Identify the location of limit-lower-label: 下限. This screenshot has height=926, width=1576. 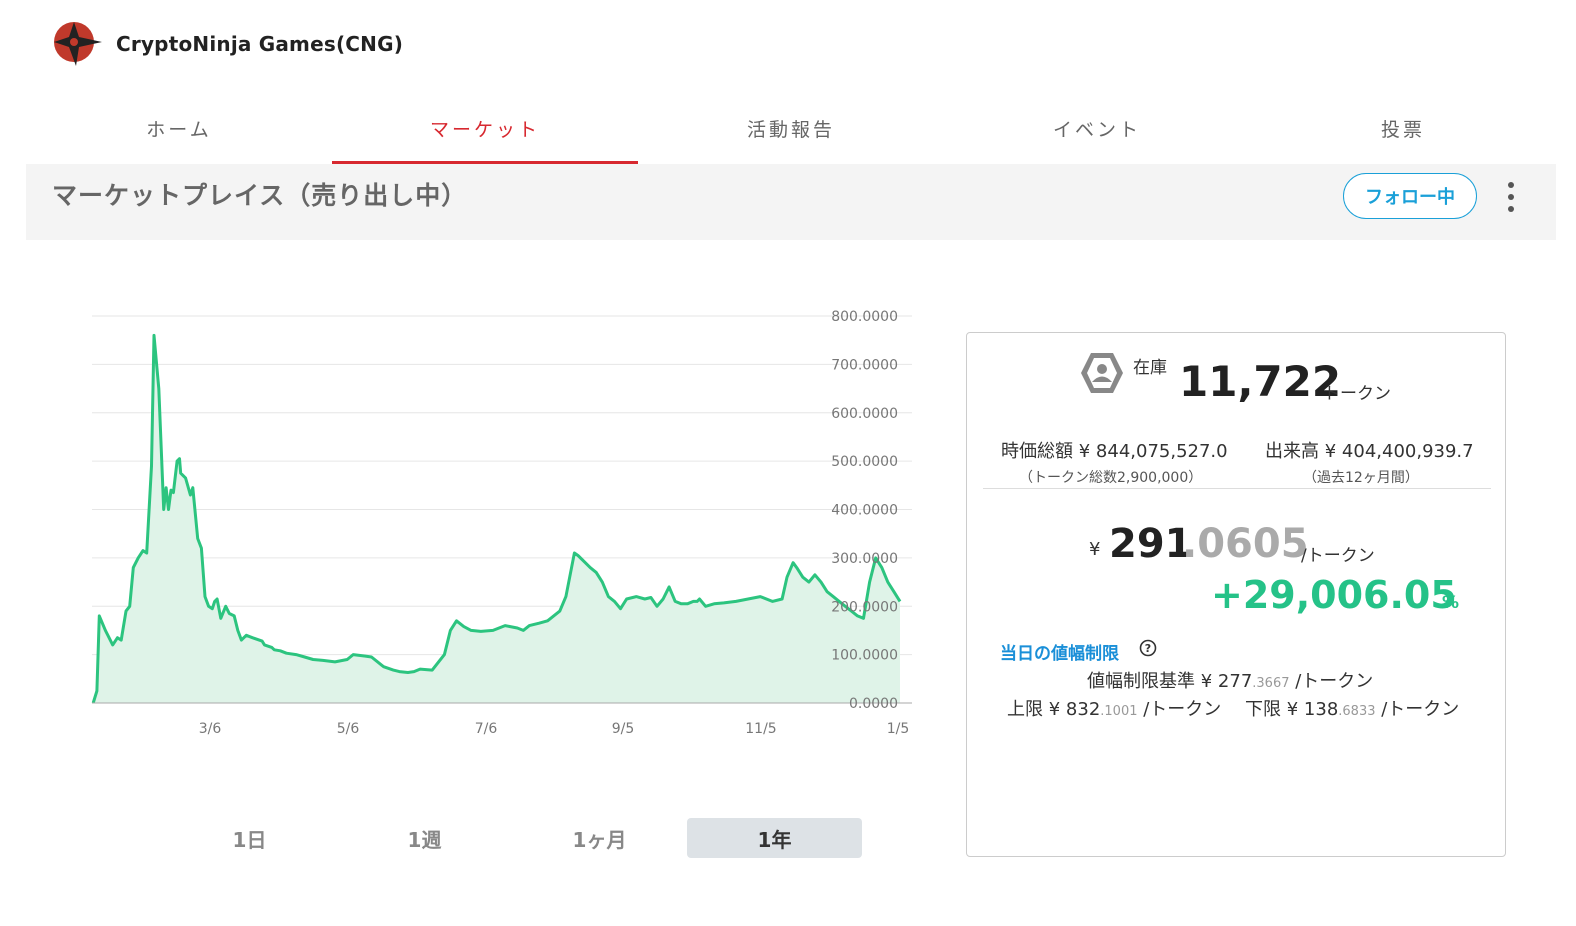
(1263, 709).